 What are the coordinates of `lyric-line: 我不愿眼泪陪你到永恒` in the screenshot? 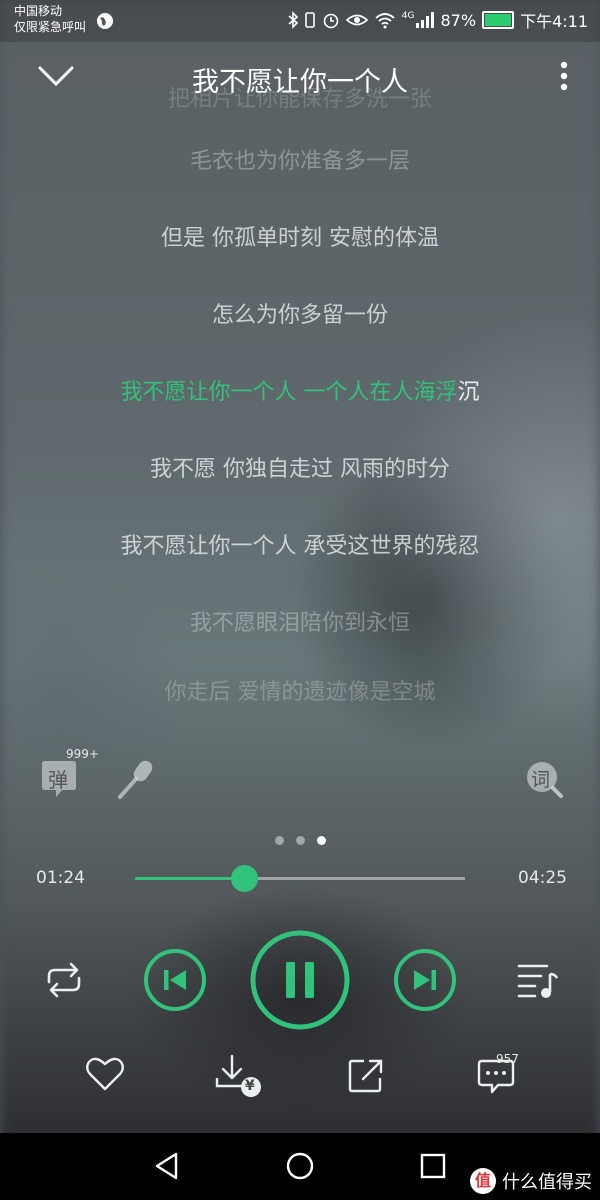 It's located at (299, 623).